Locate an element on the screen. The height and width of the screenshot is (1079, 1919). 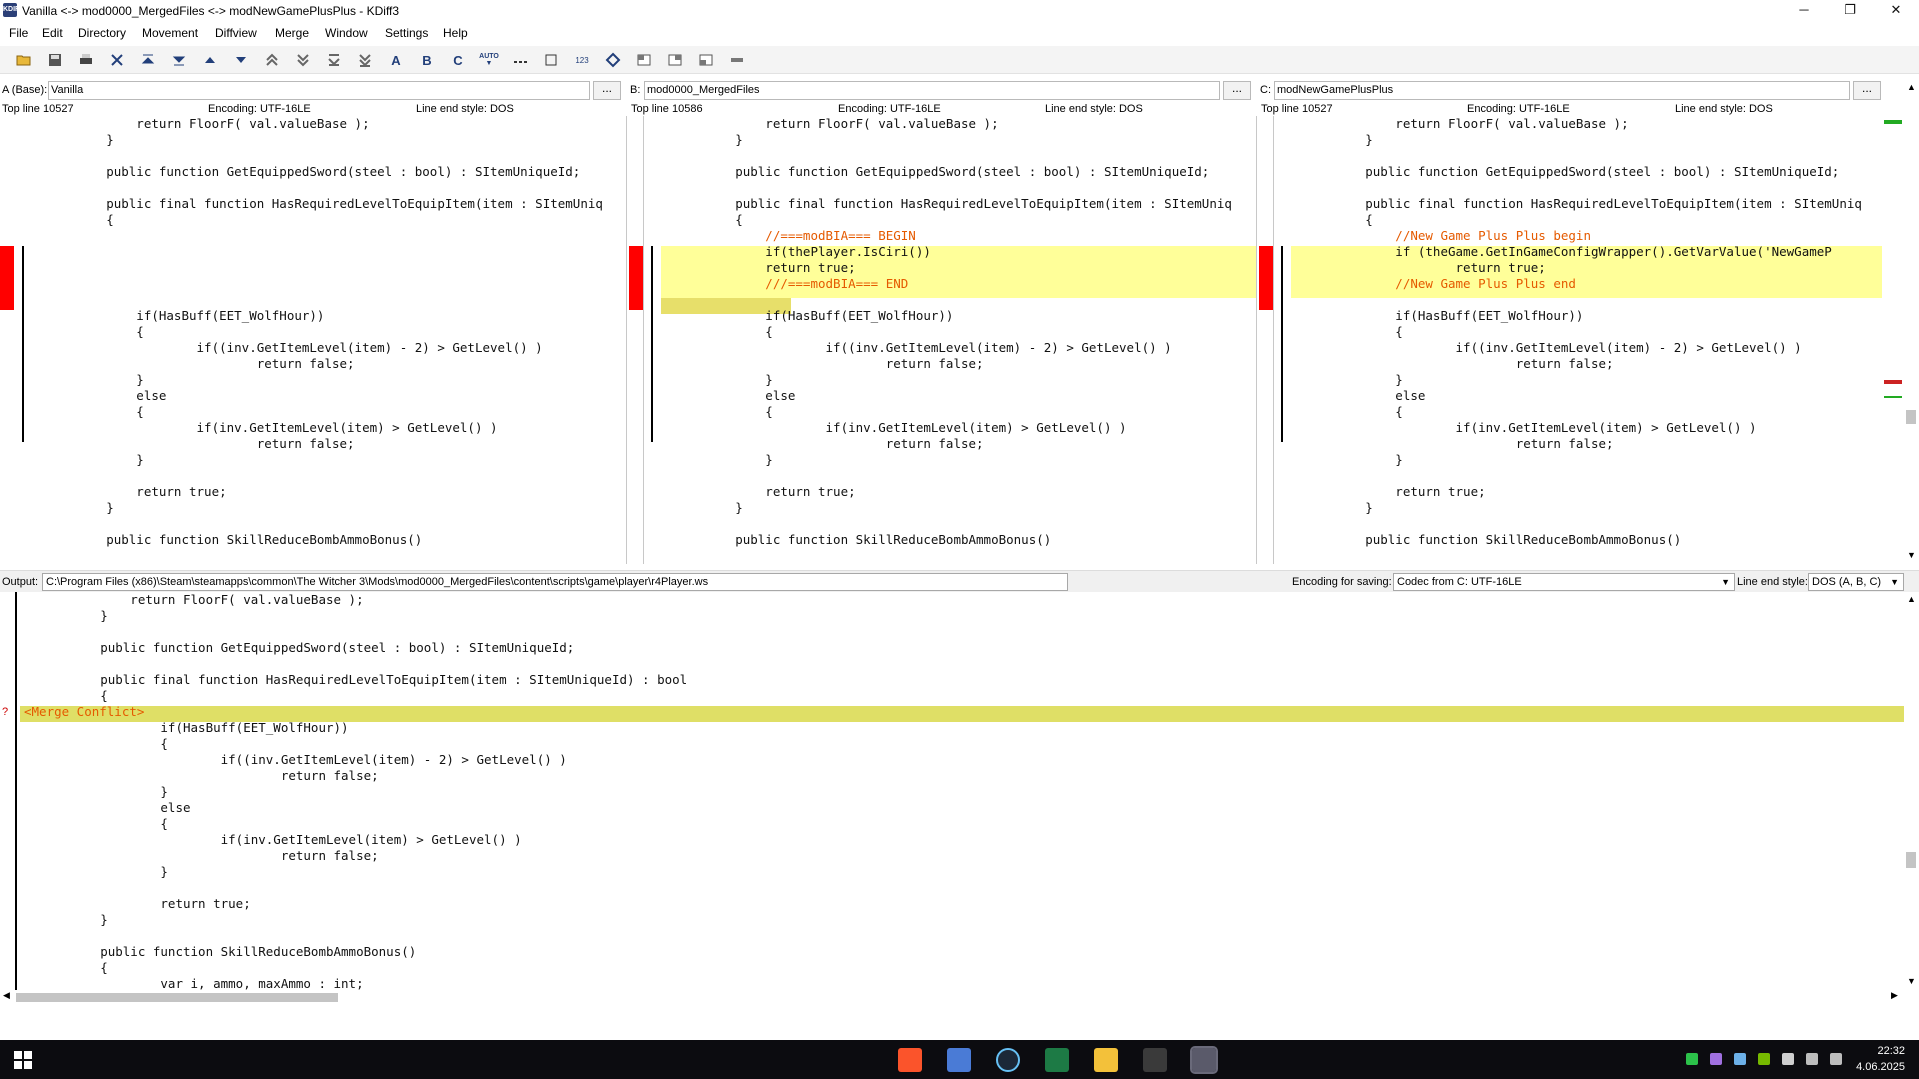
line-end-select: DOS (A, B, C) ▼ is located at coordinates (1856, 582).